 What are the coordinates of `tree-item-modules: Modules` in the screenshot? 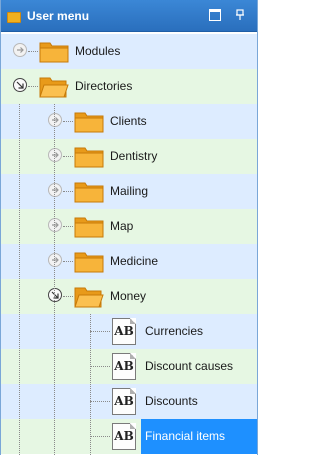 It's located at (129, 51).